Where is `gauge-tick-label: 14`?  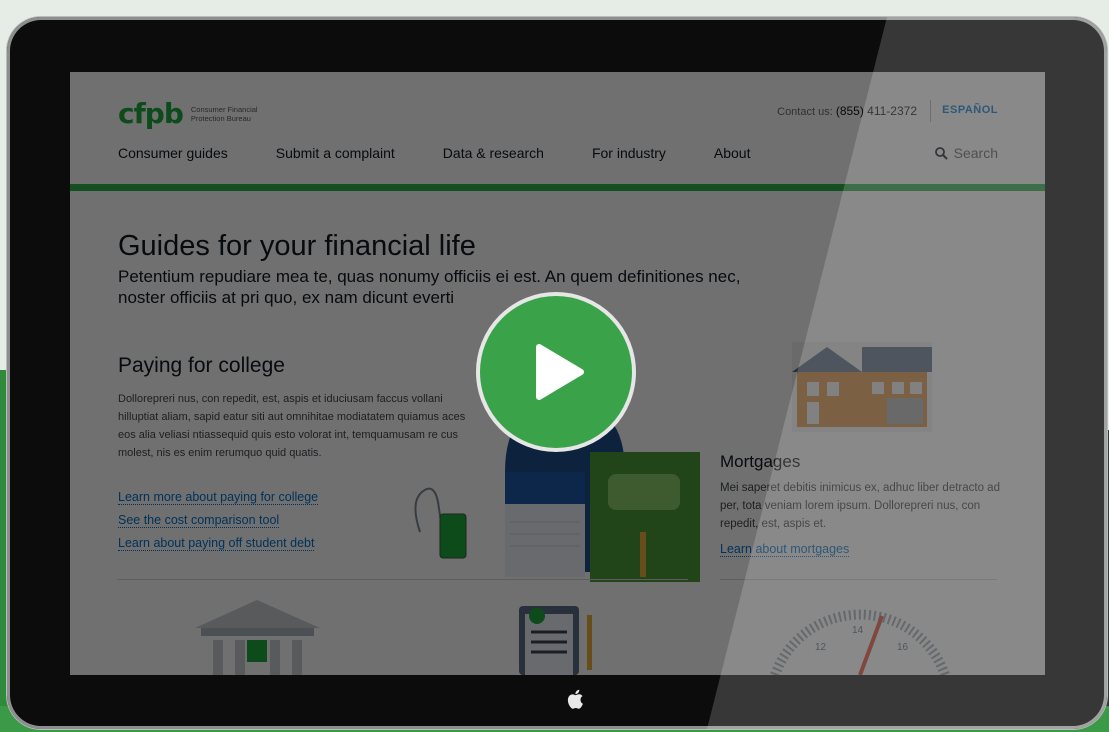 gauge-tick-label: 14 is located at coordinates (858, 630).